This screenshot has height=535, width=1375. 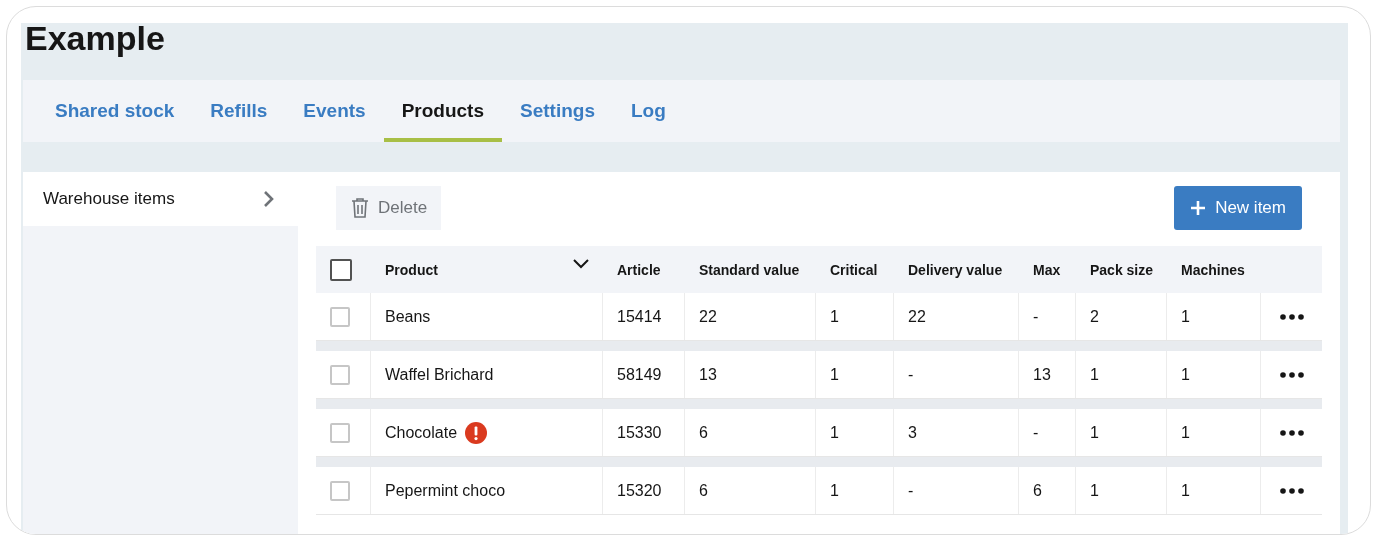 What do you see at coordinates (639, 490) in the screenshot?
I see `table-cell: 15320` at bounding box center [639, 490].